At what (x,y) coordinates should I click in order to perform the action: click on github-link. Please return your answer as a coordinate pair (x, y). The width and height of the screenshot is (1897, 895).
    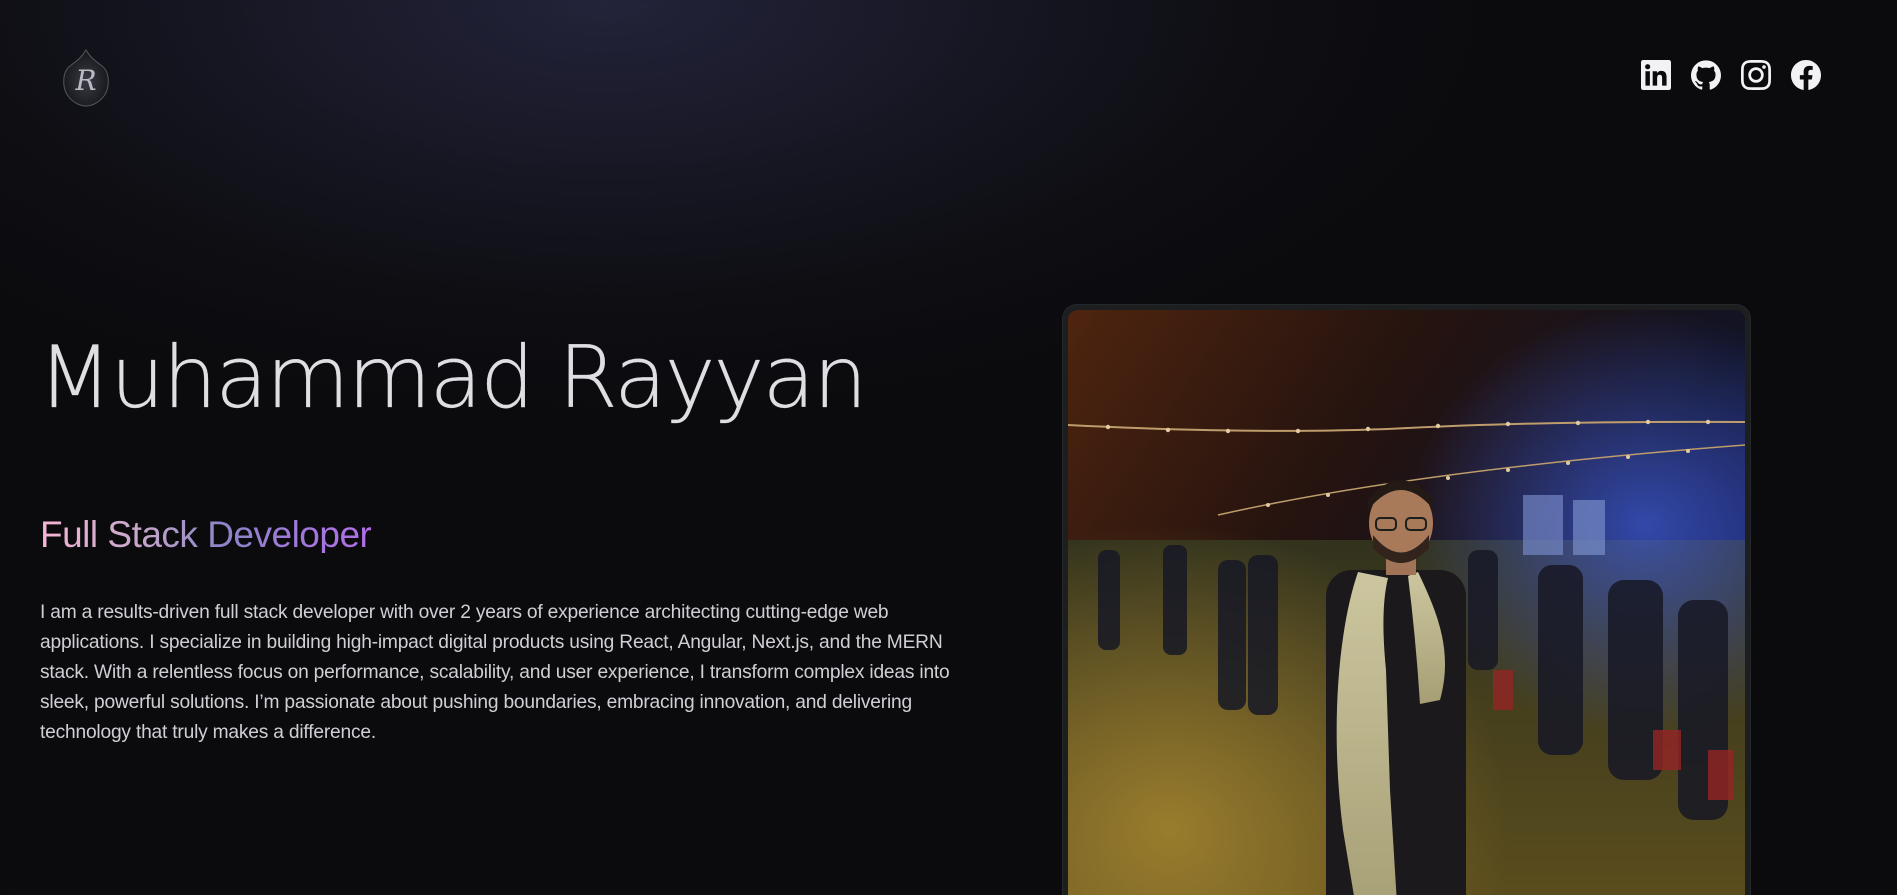
    Looking at the image, I should click on (1706, 75).